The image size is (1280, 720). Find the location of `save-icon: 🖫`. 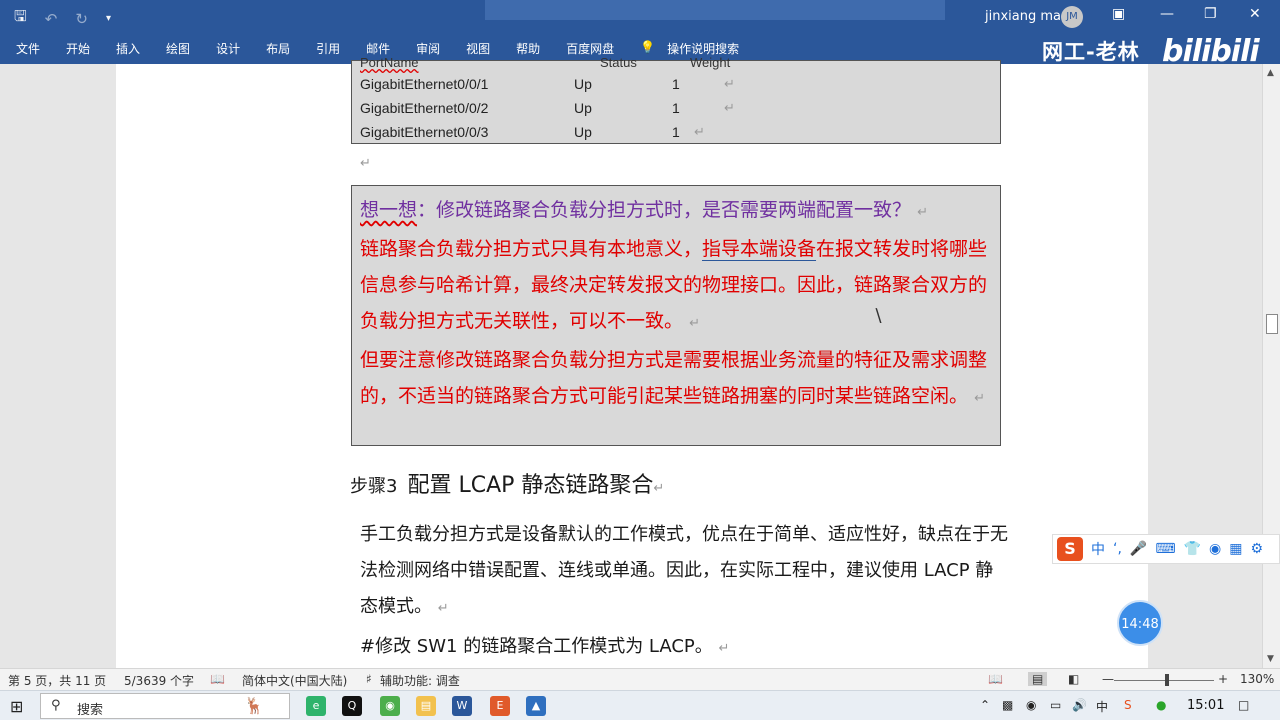

save-icon: 🖫 is located at coordinates (20, 18).